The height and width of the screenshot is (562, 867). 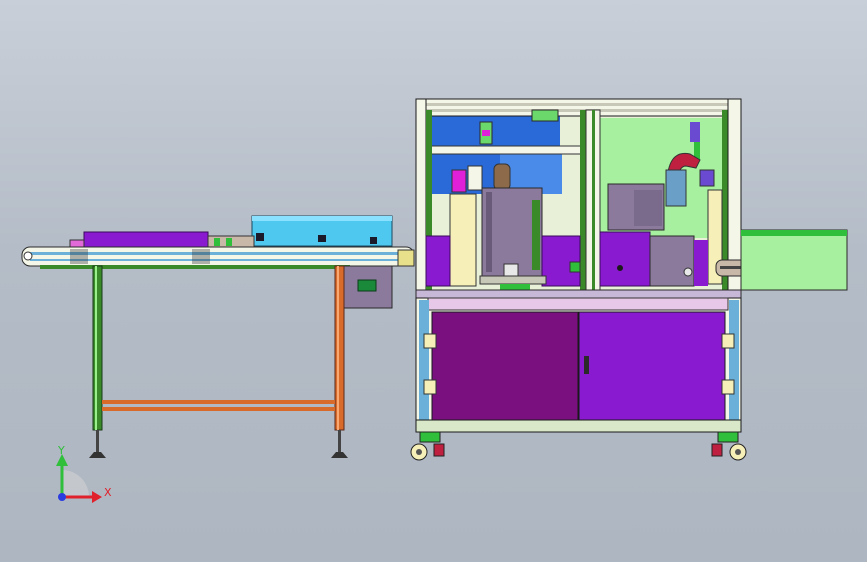 I want to click on side-panel-right, so click(x=794, y=260).